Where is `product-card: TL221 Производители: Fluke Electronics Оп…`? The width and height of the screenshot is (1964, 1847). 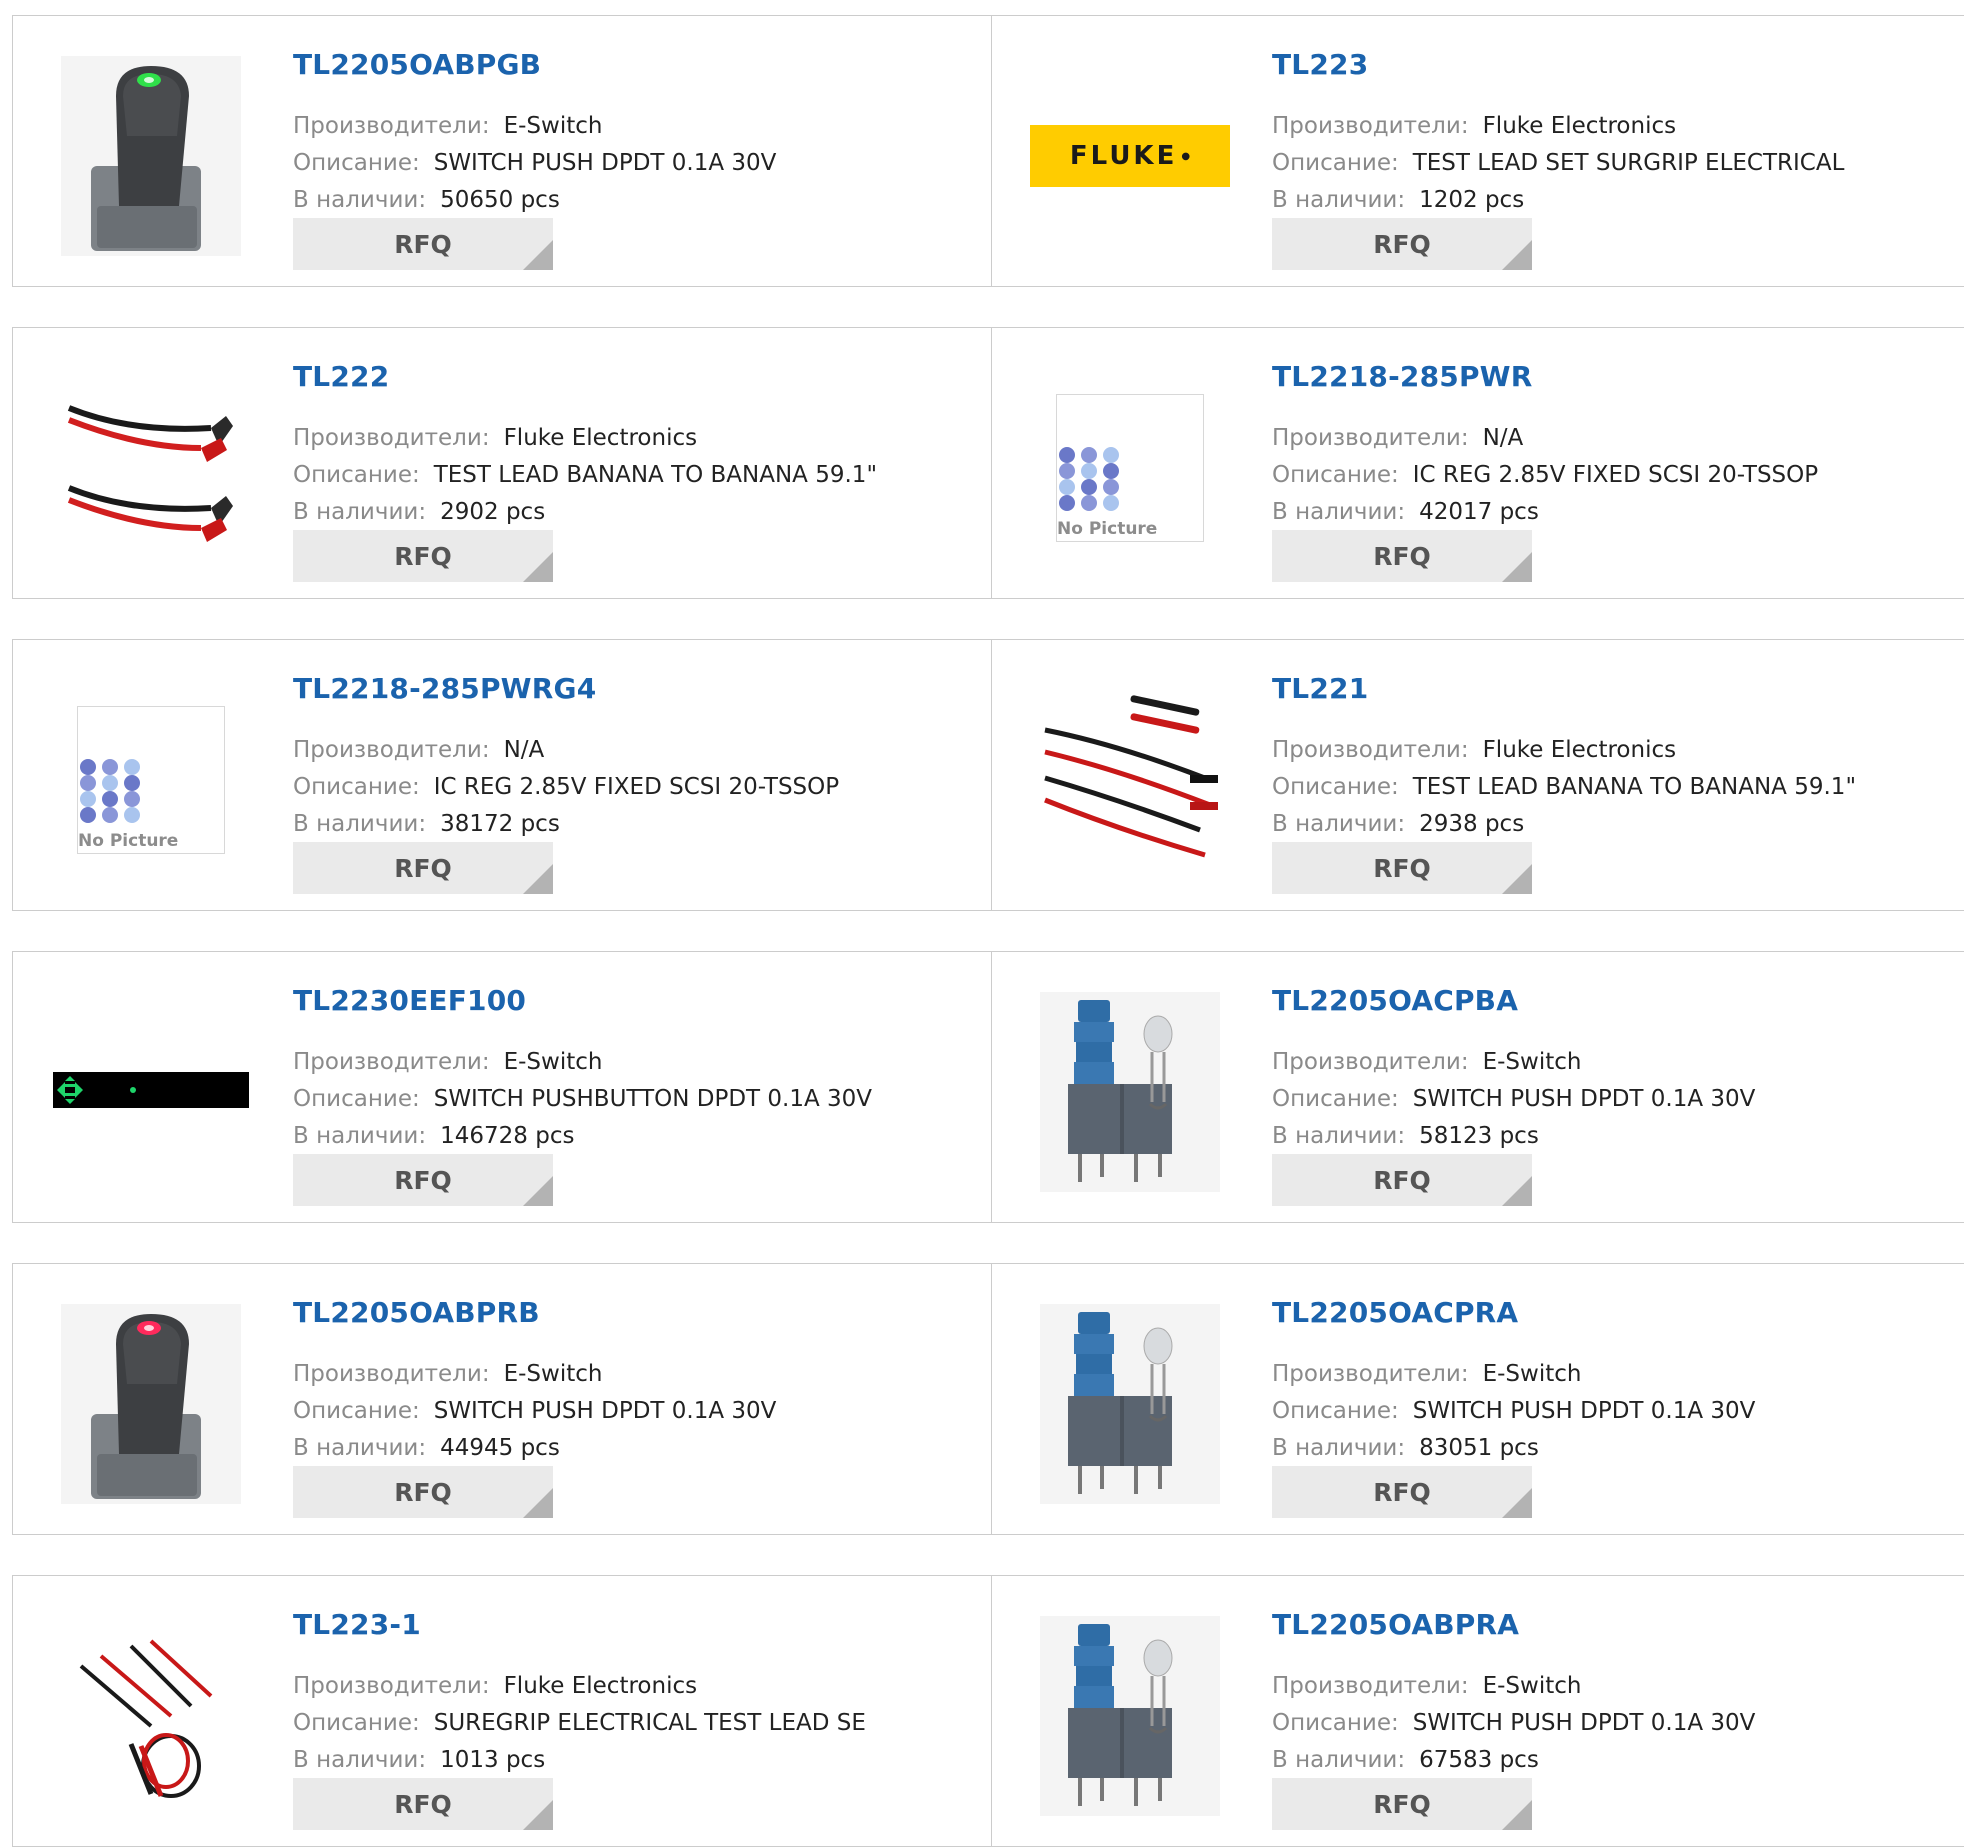 product-card: TL221 Производители: Fluke Electronics Оп… is located at coordinates (1477, 775).